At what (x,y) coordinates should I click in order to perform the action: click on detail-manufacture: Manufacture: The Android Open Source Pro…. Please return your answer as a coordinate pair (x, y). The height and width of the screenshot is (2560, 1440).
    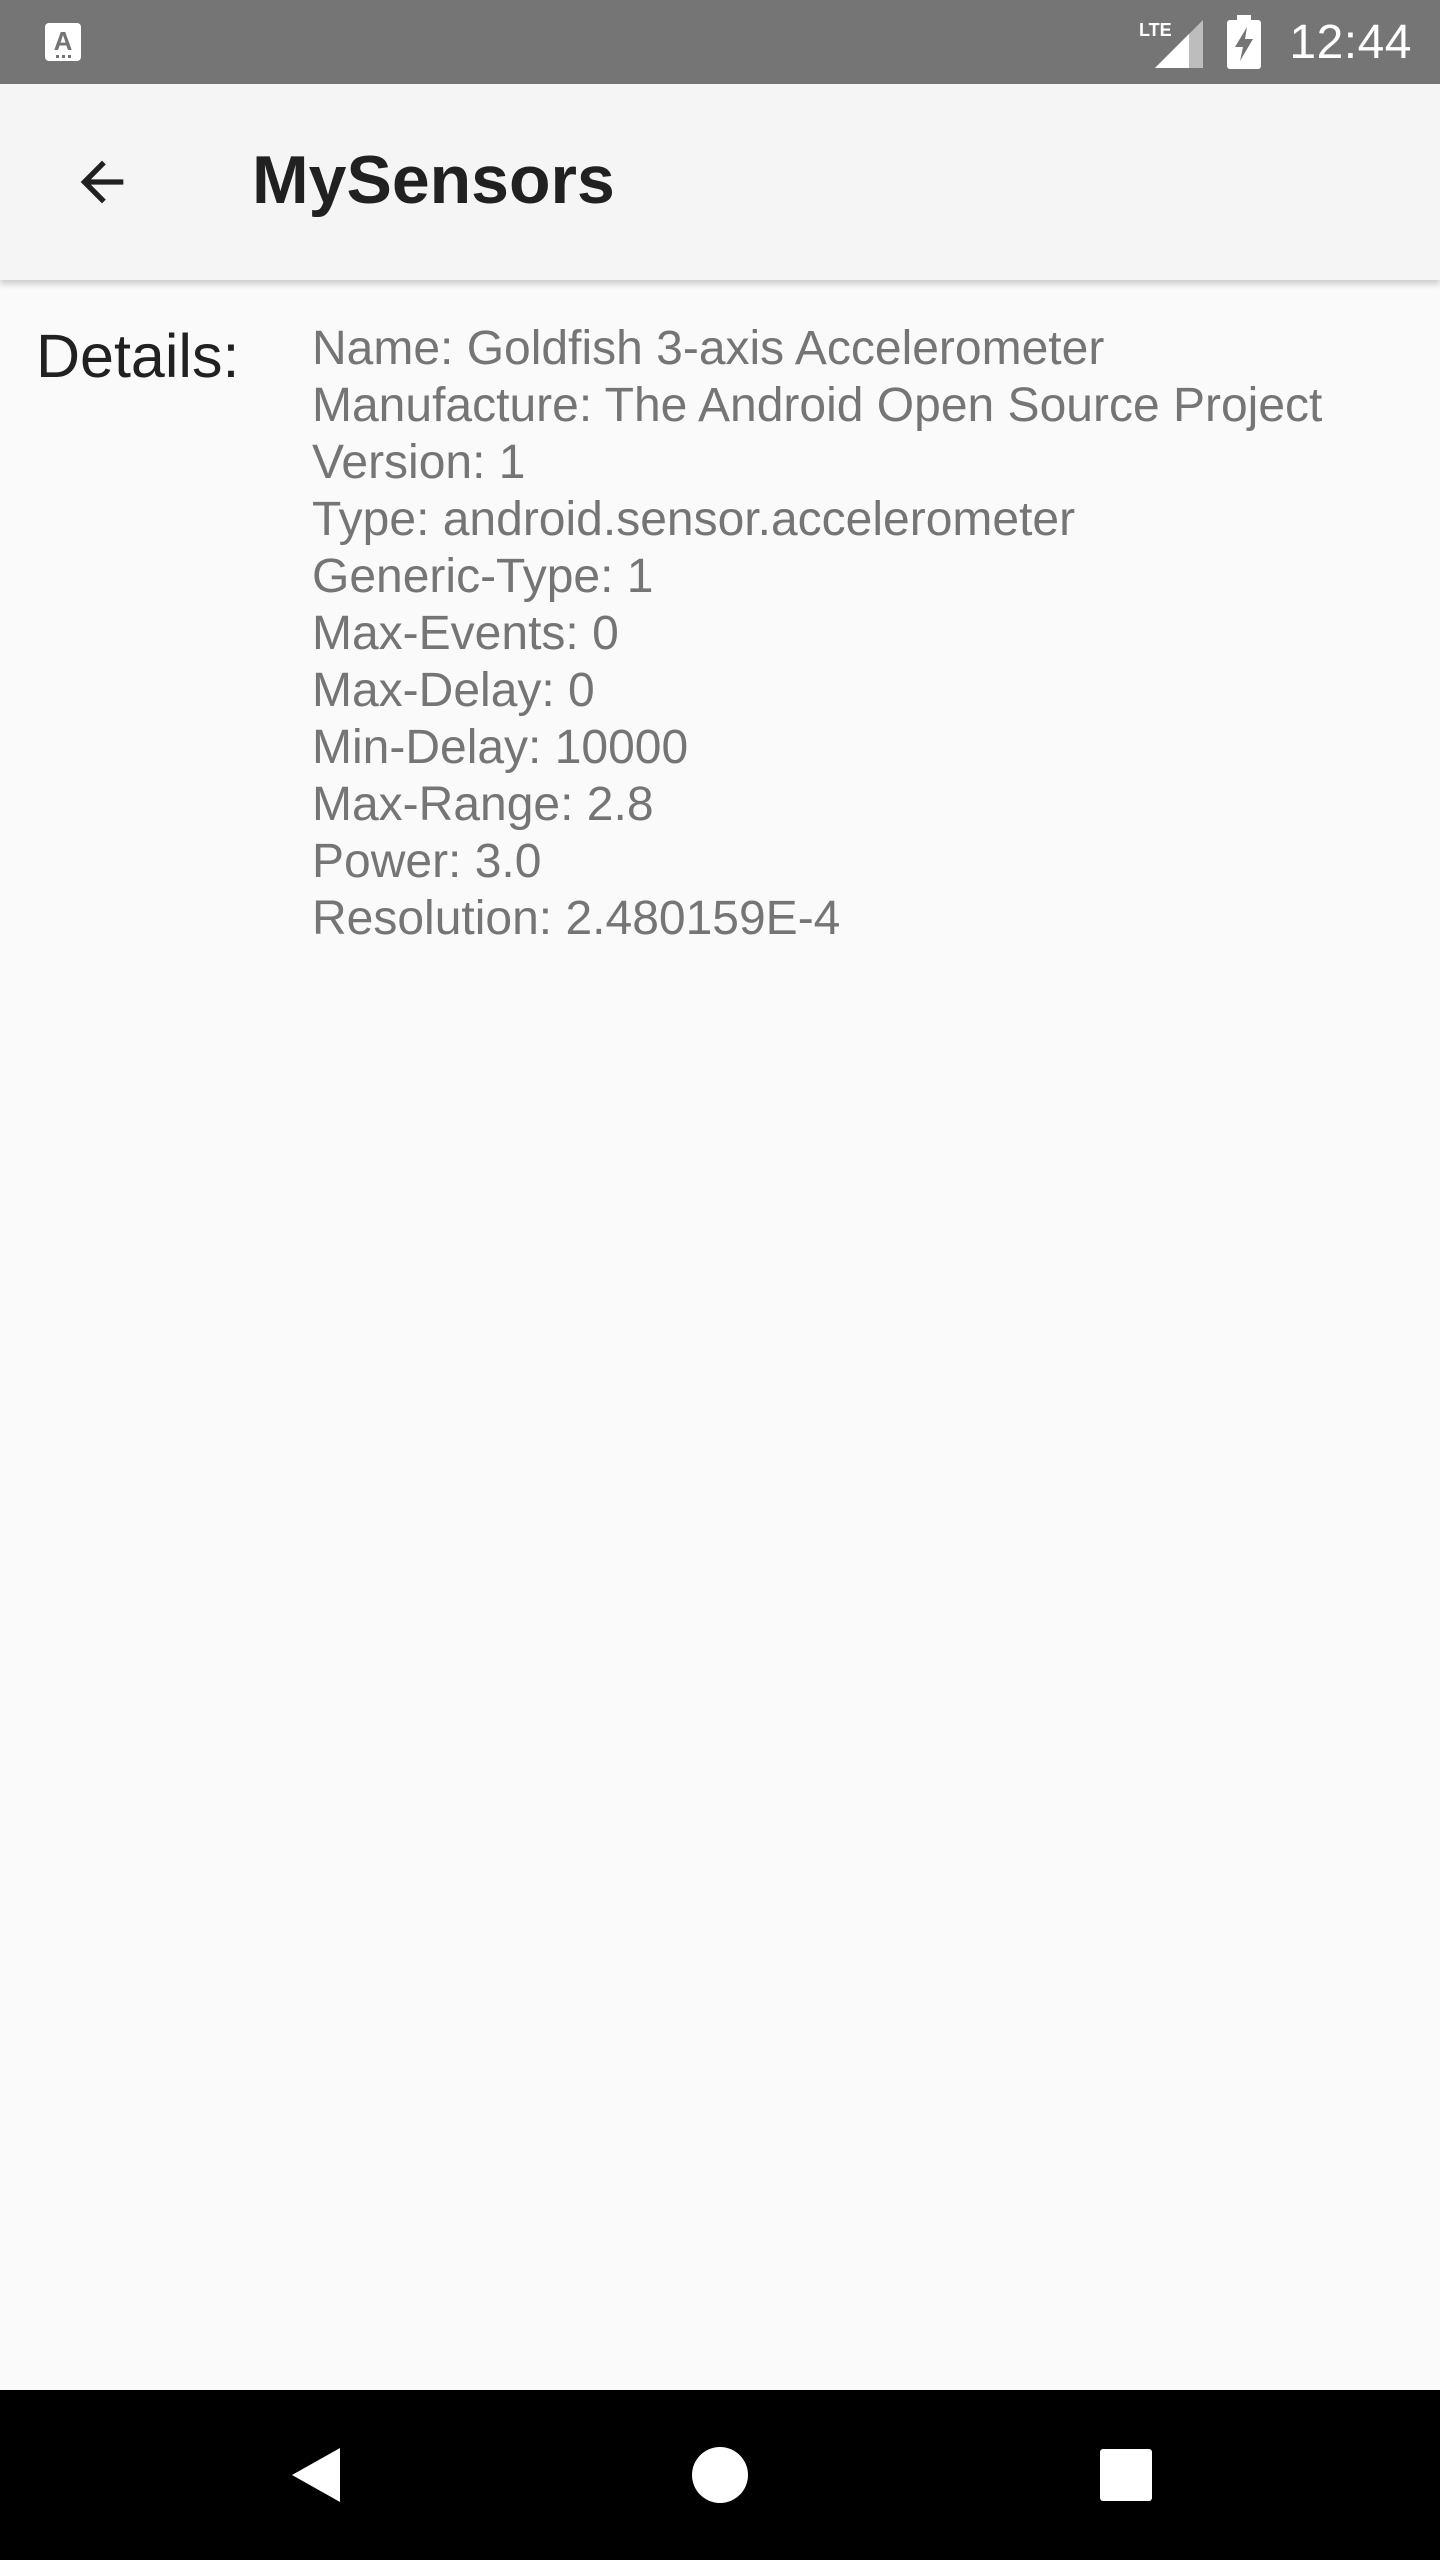
    Looking at the image, I should click on (817, 405).